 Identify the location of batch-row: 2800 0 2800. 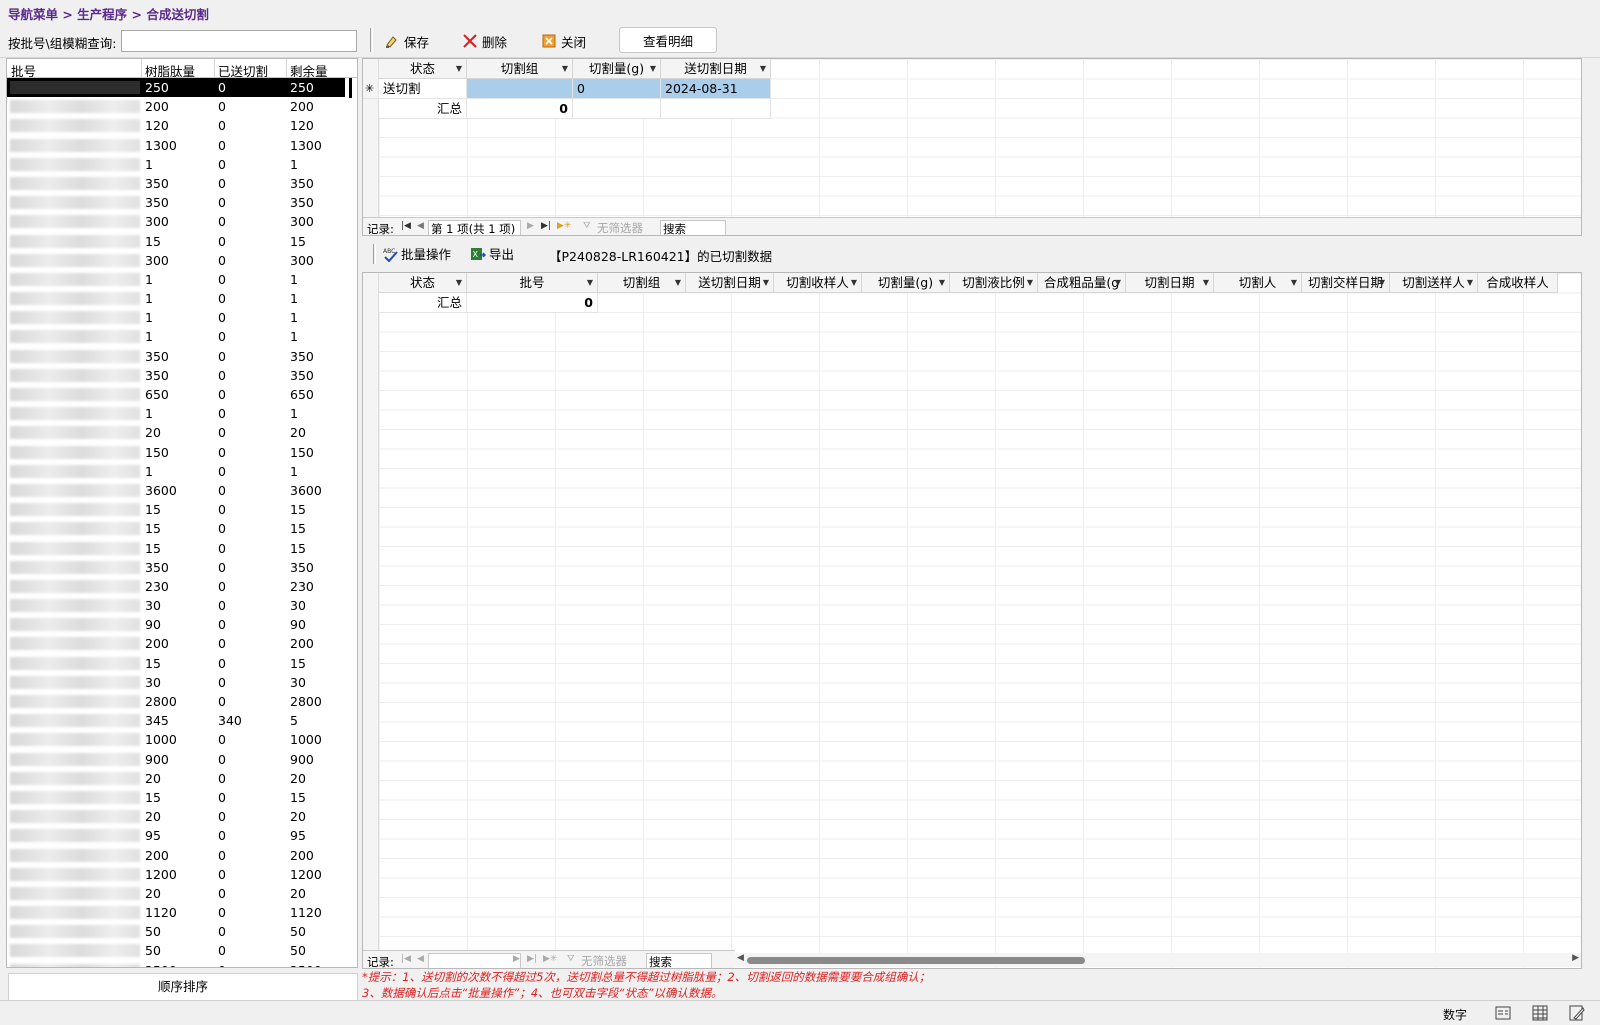
(182, 701).